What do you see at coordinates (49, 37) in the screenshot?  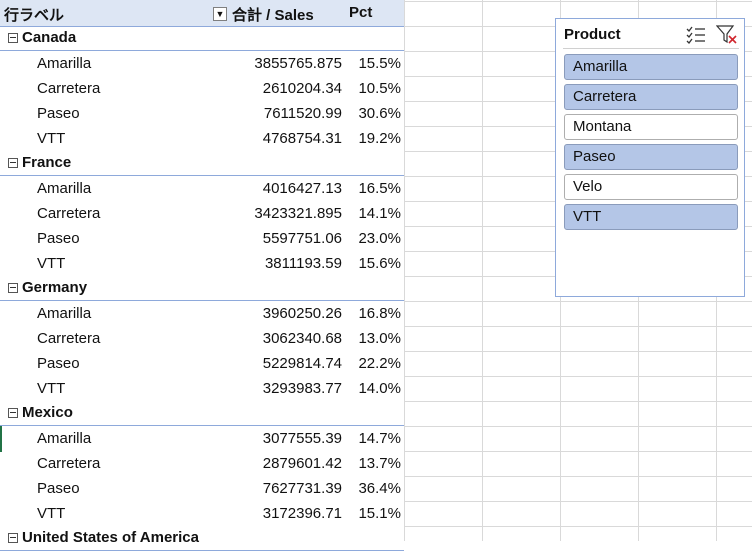 I see `group-label: Canada` at bounding box center [49, 37].